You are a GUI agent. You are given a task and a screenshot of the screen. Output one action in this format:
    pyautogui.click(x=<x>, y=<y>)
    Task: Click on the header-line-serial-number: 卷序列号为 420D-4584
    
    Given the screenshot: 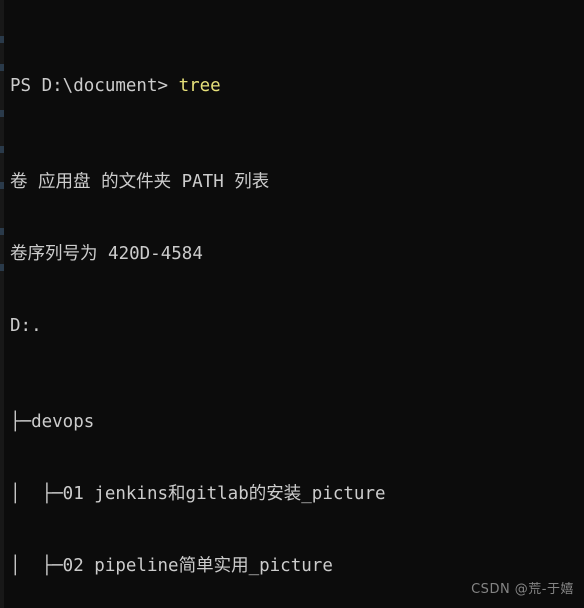 What is the action you would take?
    pyautogui.click(x=106, y=254)
    